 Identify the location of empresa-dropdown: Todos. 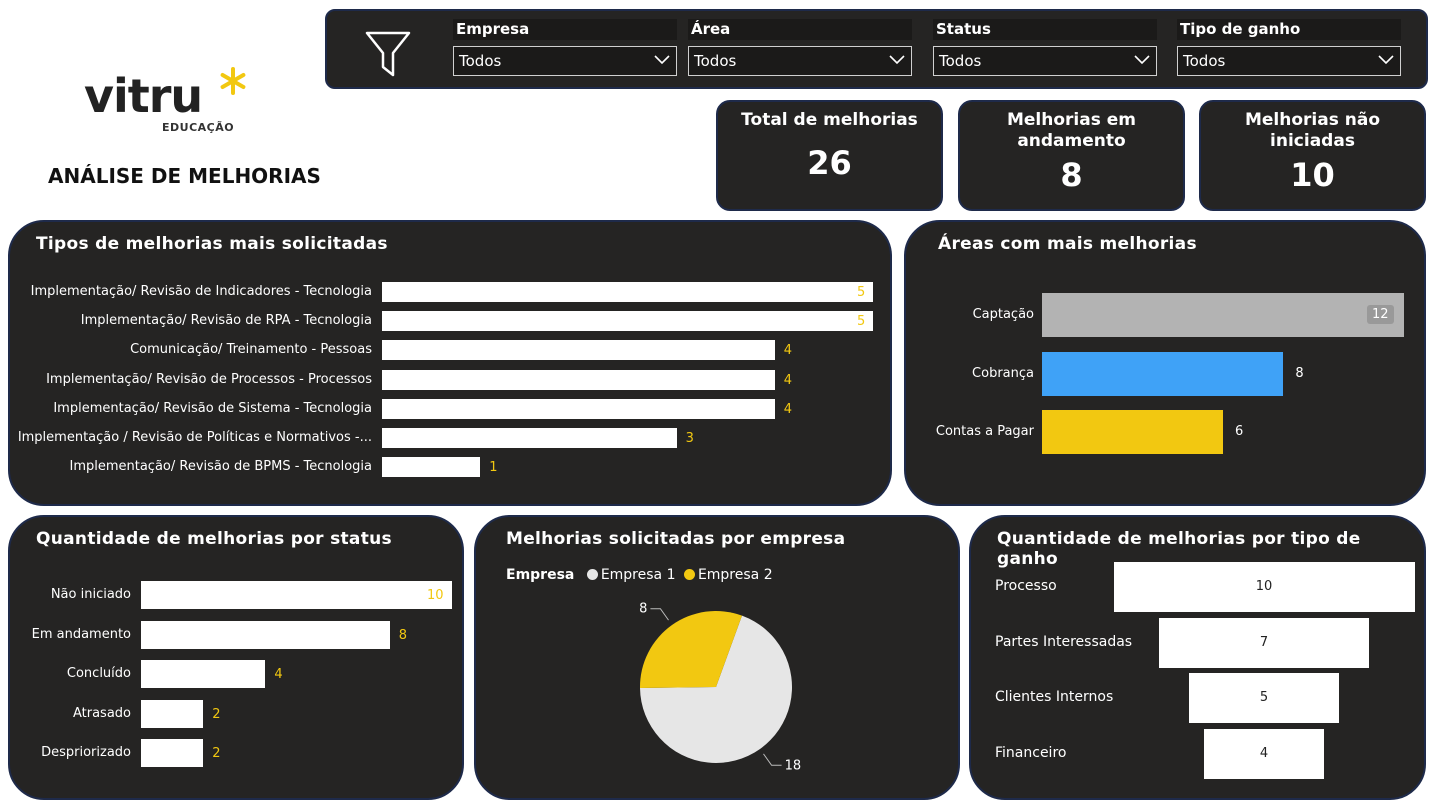
(565, 61).